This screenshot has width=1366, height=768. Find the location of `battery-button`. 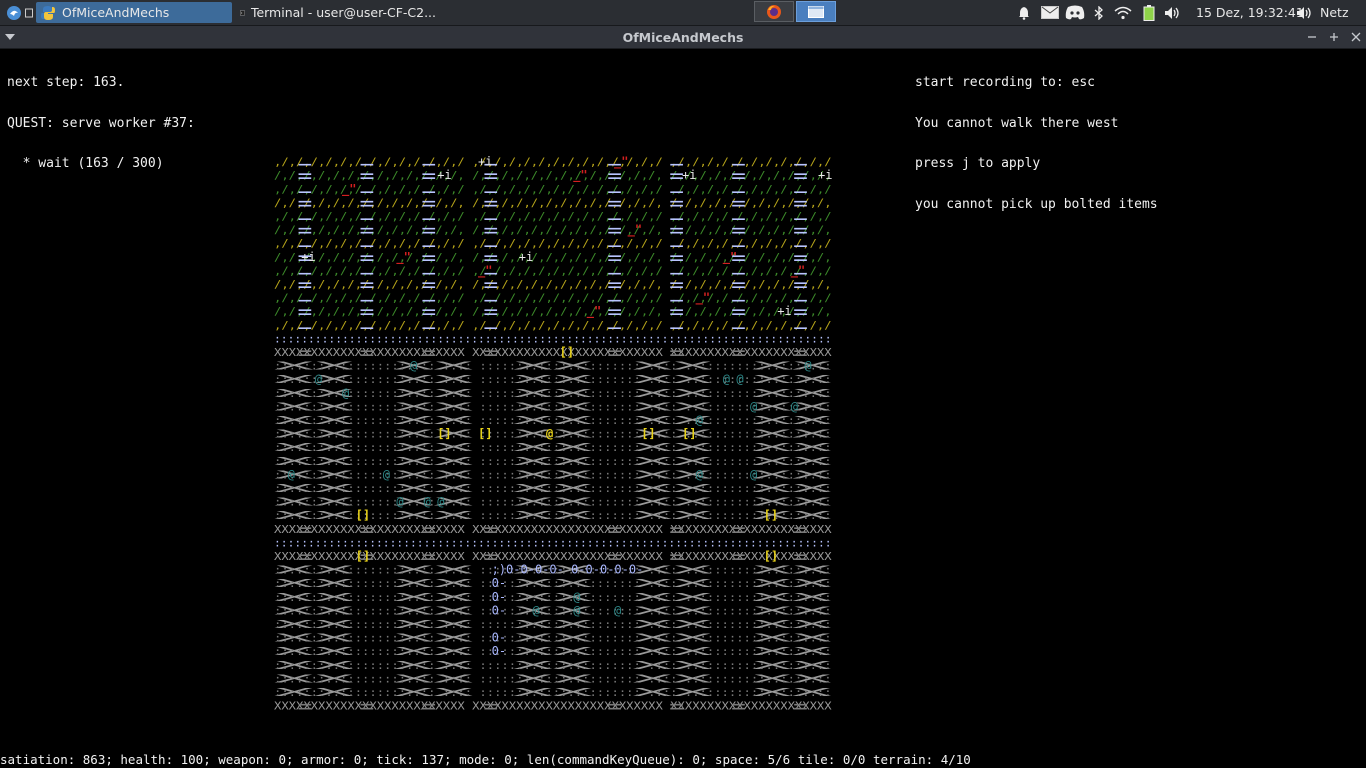

battery-button is located at coordinates (1149, 12).